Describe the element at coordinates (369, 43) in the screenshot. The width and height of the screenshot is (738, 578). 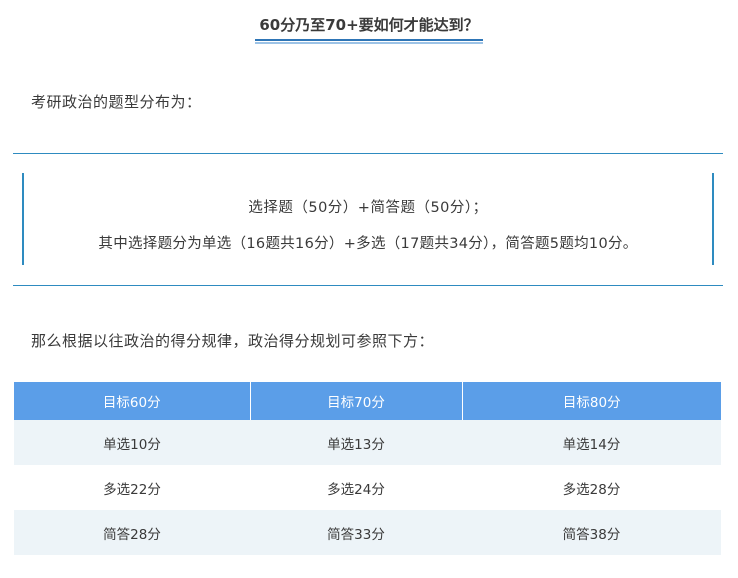
I see `title-underline` at that location.